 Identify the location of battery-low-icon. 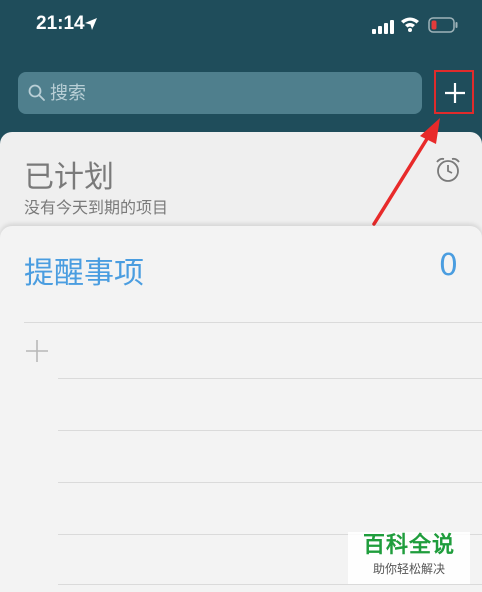
(443, 27).